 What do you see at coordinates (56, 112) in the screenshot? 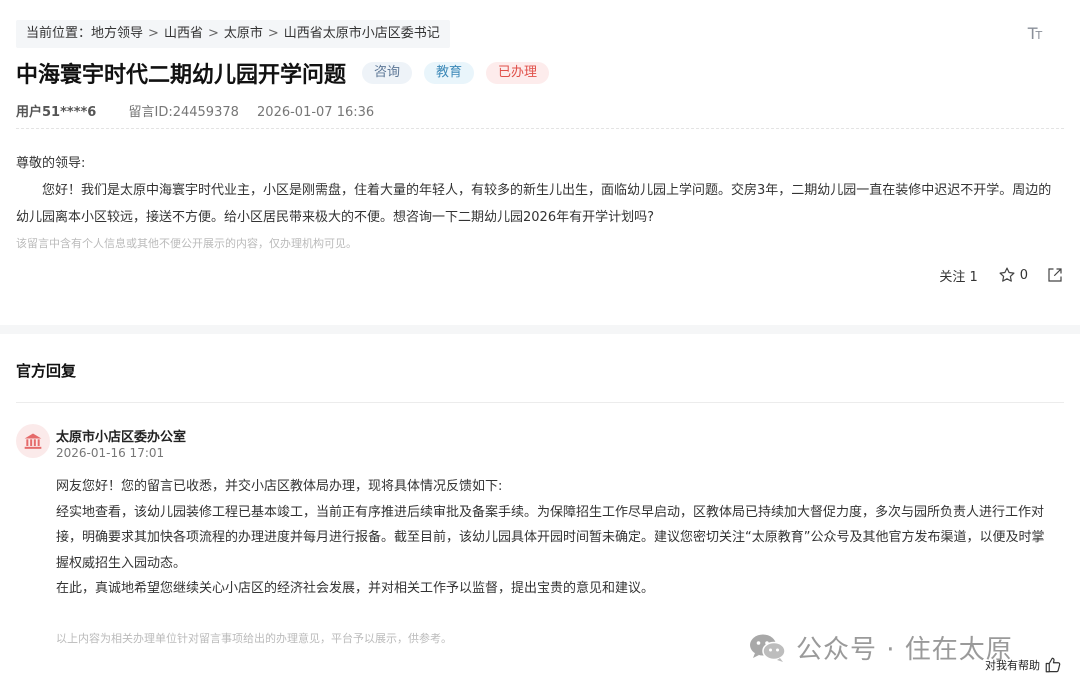
I see `user-name: 用户51****6` at bounding box center [56, 112].